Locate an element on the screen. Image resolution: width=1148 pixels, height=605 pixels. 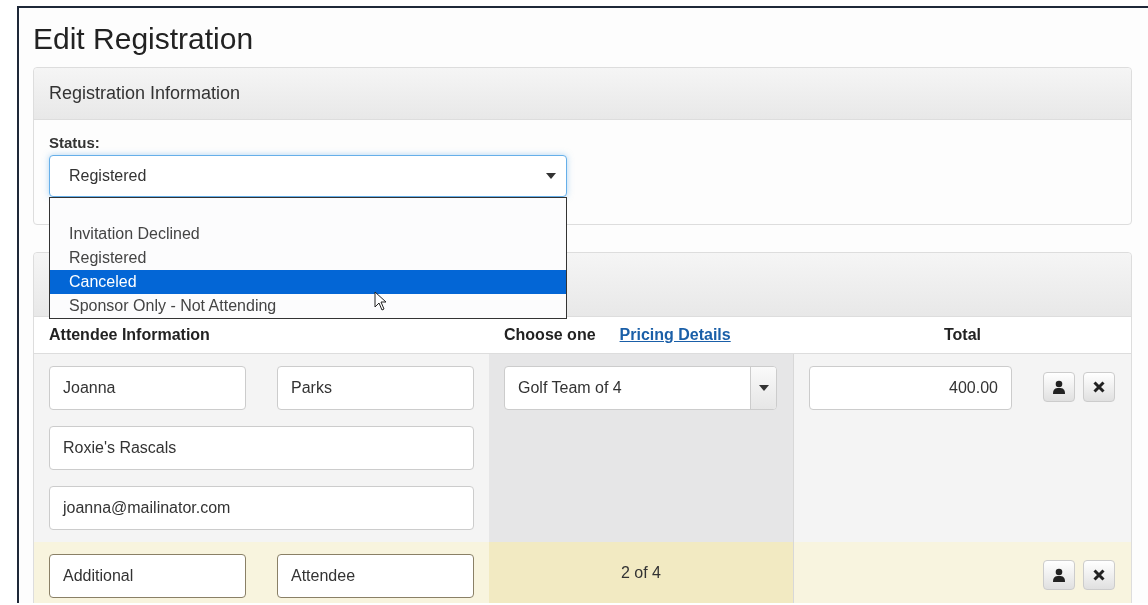
status-label: Status: is located at coordinates (75, 142).